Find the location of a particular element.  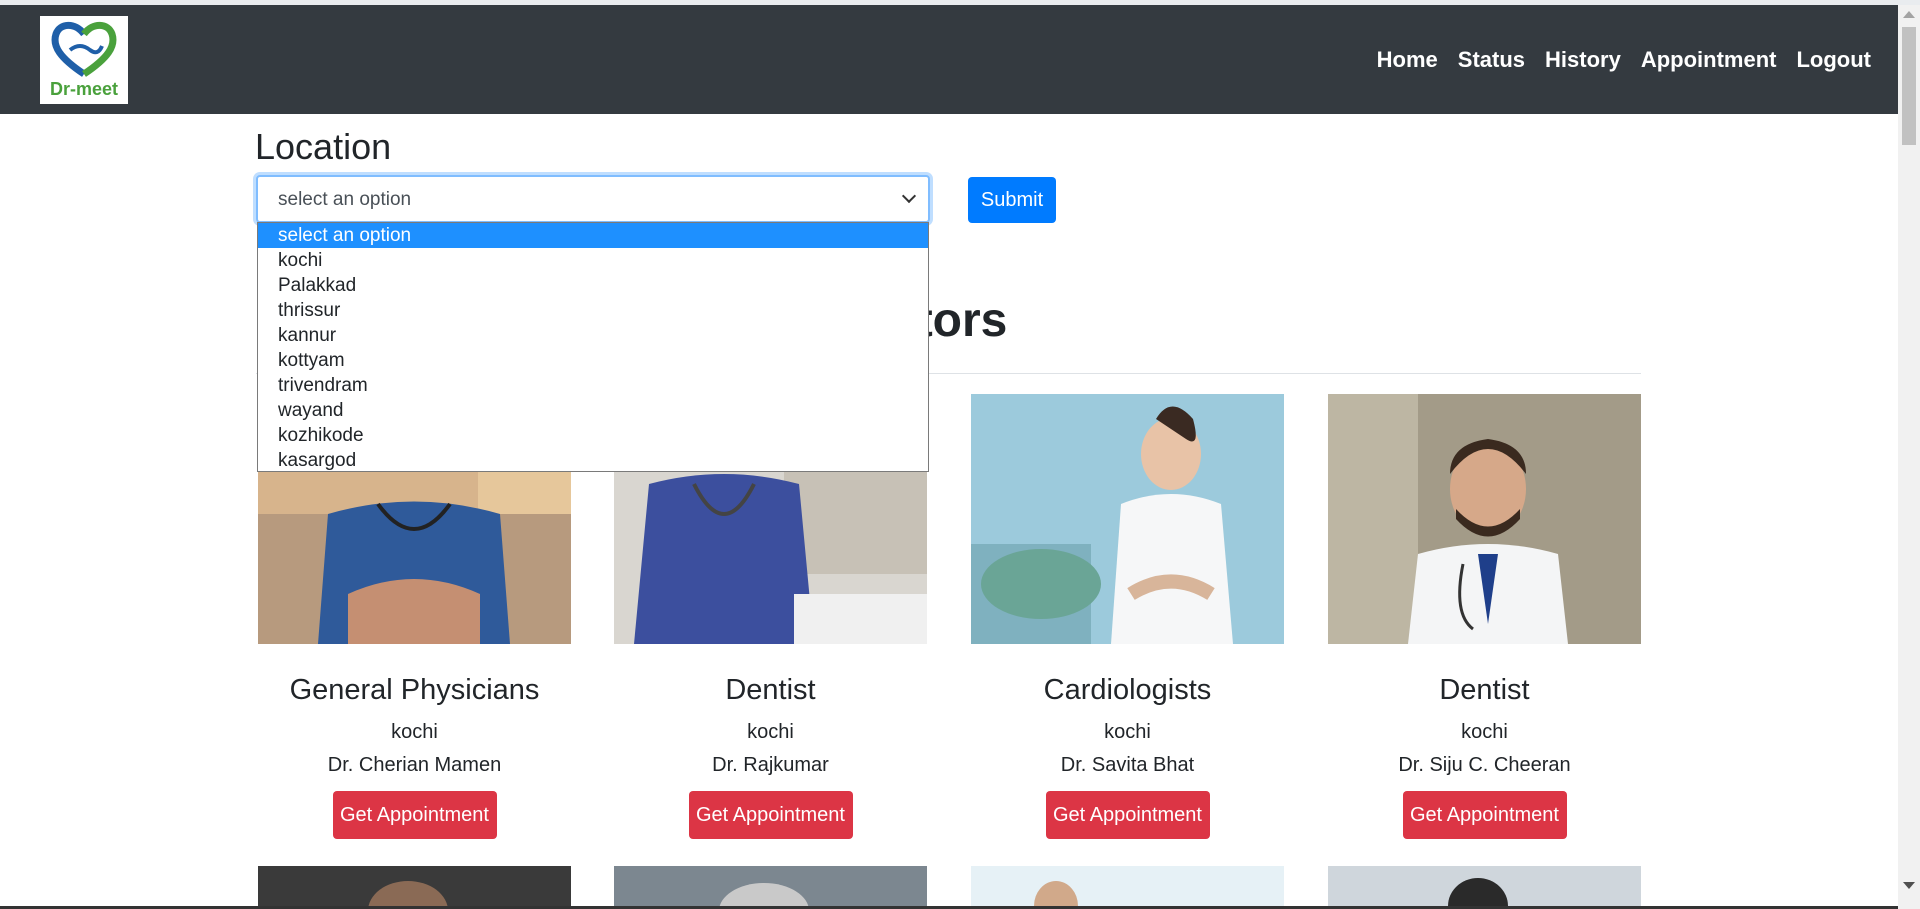

nav-appointment: Appointment is located at coordinates (1709, 60).